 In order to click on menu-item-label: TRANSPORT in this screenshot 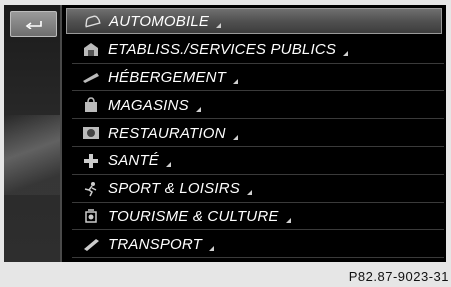, I will do `click(155, 244)`.